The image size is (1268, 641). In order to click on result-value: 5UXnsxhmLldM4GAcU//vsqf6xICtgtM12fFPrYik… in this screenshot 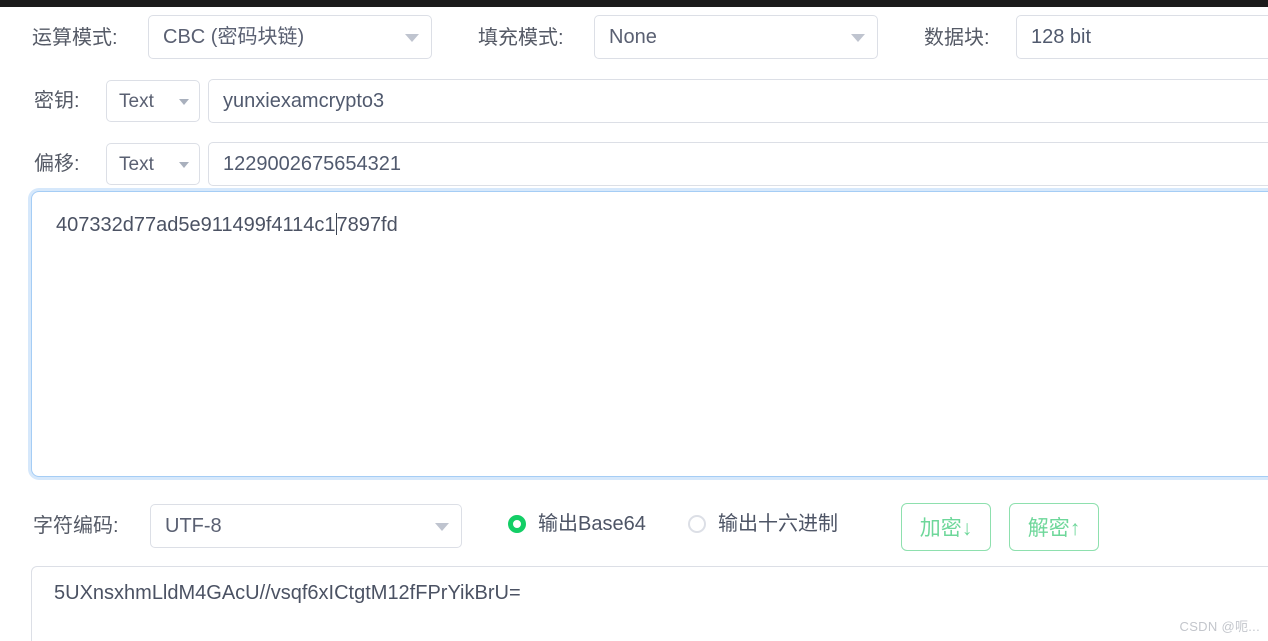, I will do `click(287, 593)`.